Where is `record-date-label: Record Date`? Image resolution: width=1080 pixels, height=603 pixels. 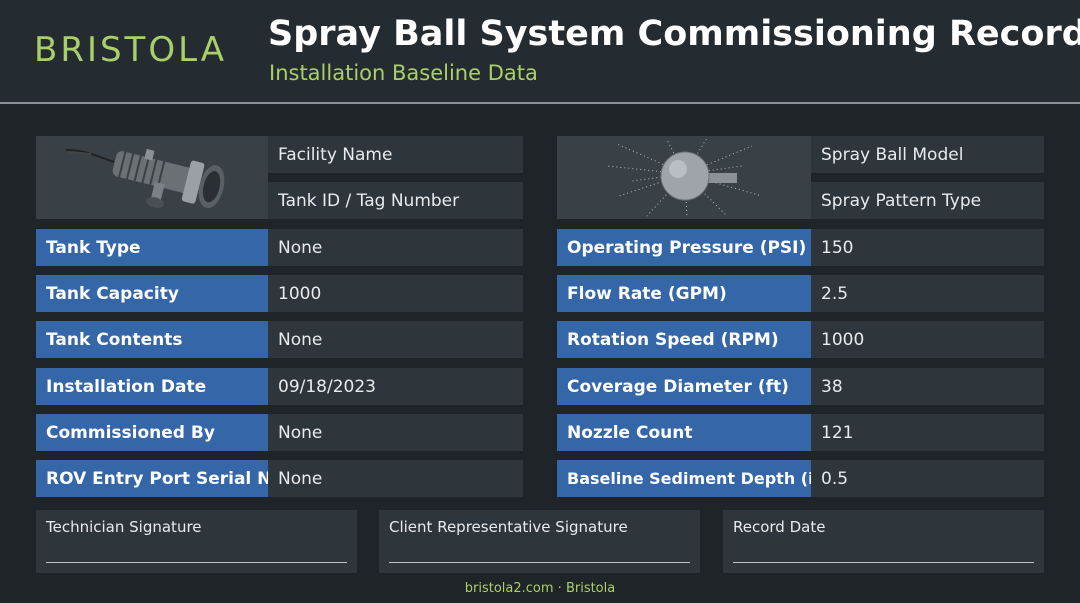
record-date-label: Record Date is located at coordinates (779, 527).